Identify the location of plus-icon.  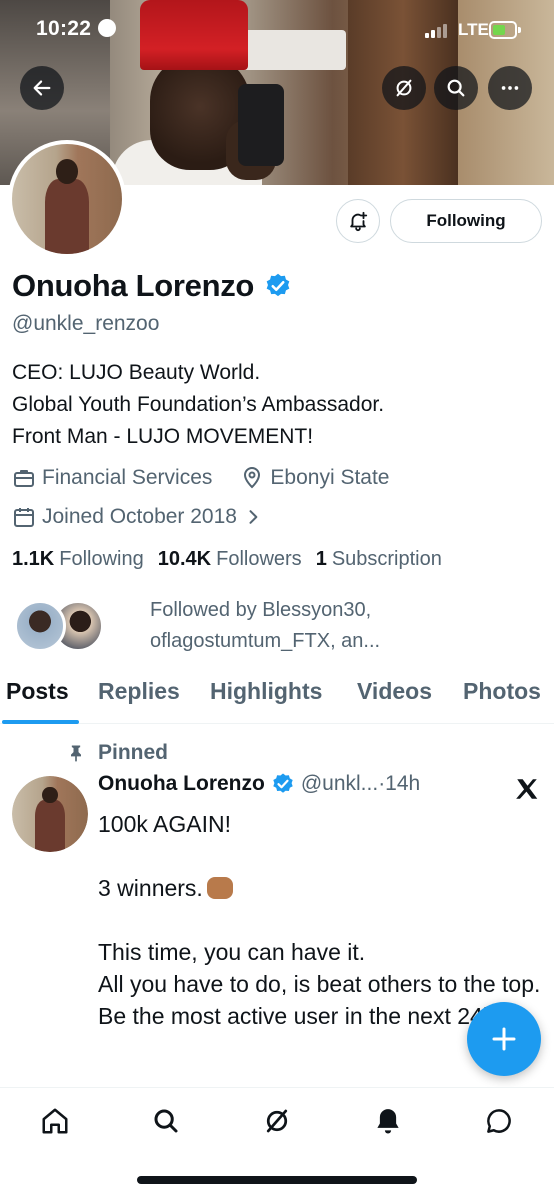
(504, 1039).